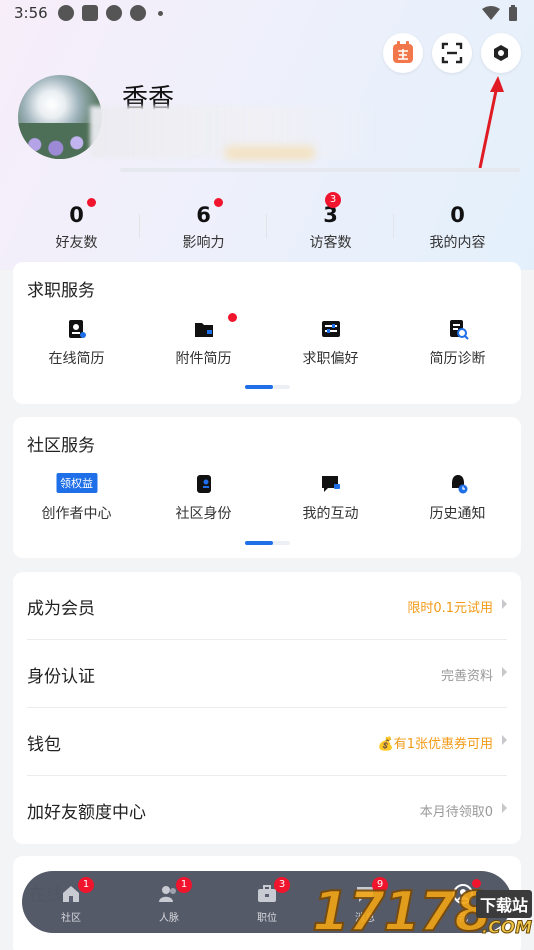 The width and height of the screenshot is (534, 950). I want to click on wifi-icon, so click(491, 13).